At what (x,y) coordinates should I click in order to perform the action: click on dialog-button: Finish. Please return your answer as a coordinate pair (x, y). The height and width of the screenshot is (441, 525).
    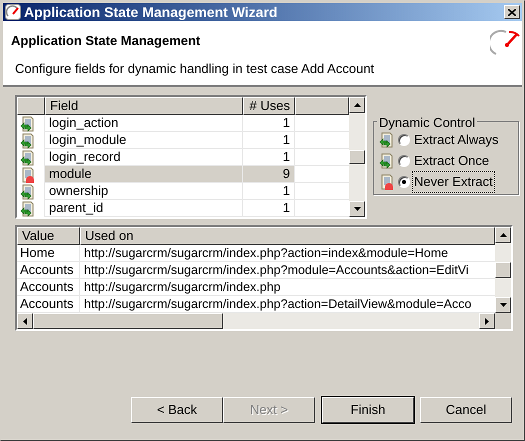
    Looking at the image, I should click on (368, 410).